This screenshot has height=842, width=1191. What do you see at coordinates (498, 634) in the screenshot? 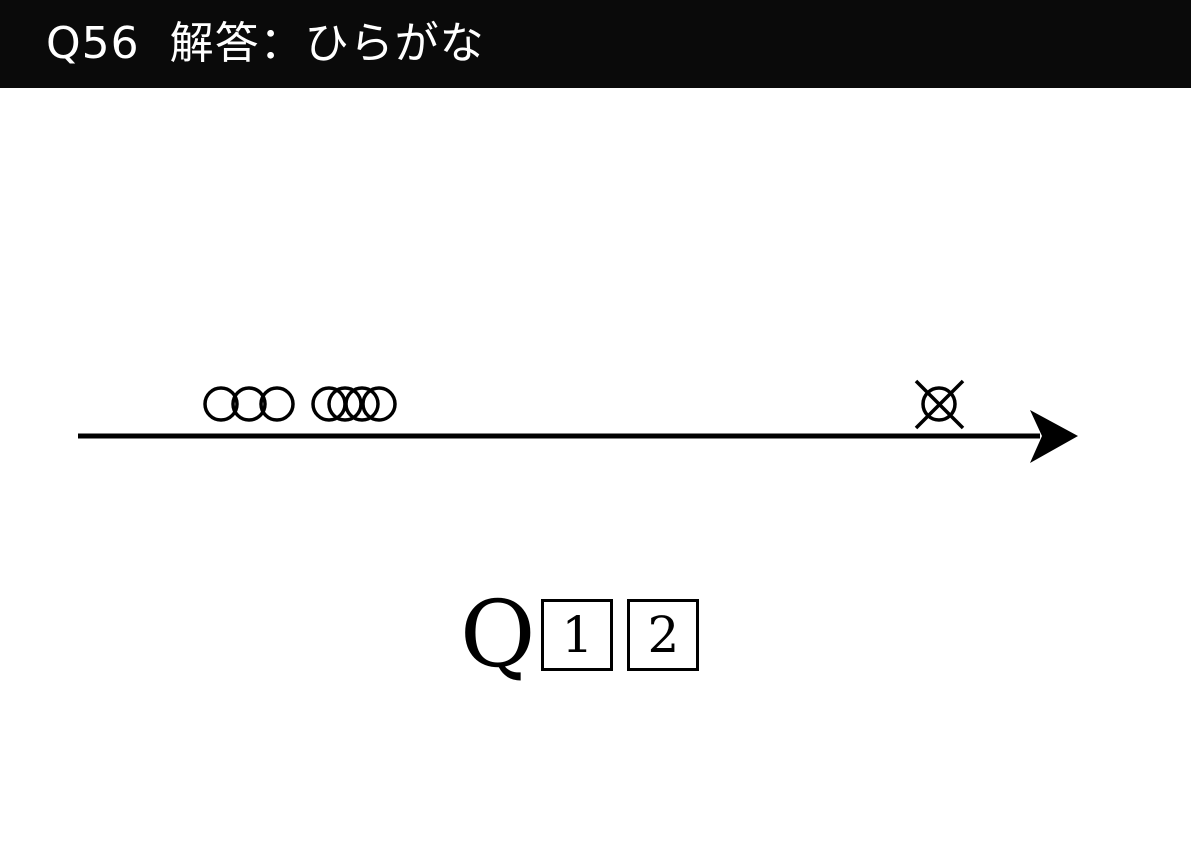
I see `question-letter: Q` at bounding box center [498, 634].